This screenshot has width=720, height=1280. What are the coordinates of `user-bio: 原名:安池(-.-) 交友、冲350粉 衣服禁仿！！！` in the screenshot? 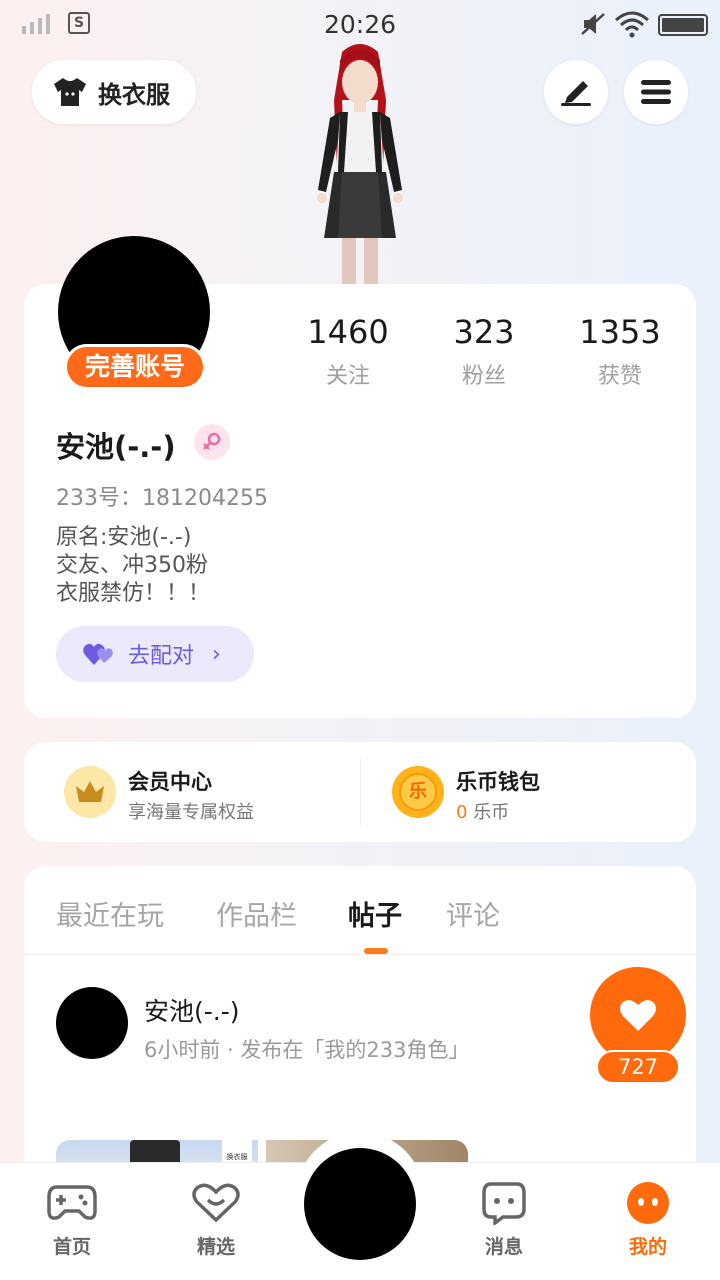 It's located at (133, 566).